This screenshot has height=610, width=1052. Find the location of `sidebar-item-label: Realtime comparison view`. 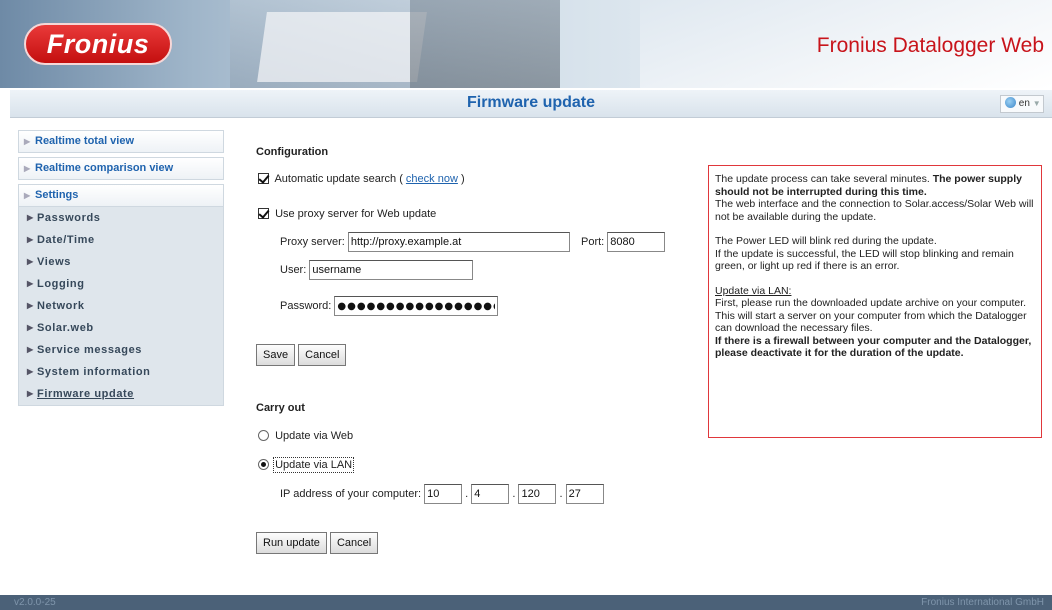

sidebar-item-label: Realtime comparison view is located at coordinates (104, 168).